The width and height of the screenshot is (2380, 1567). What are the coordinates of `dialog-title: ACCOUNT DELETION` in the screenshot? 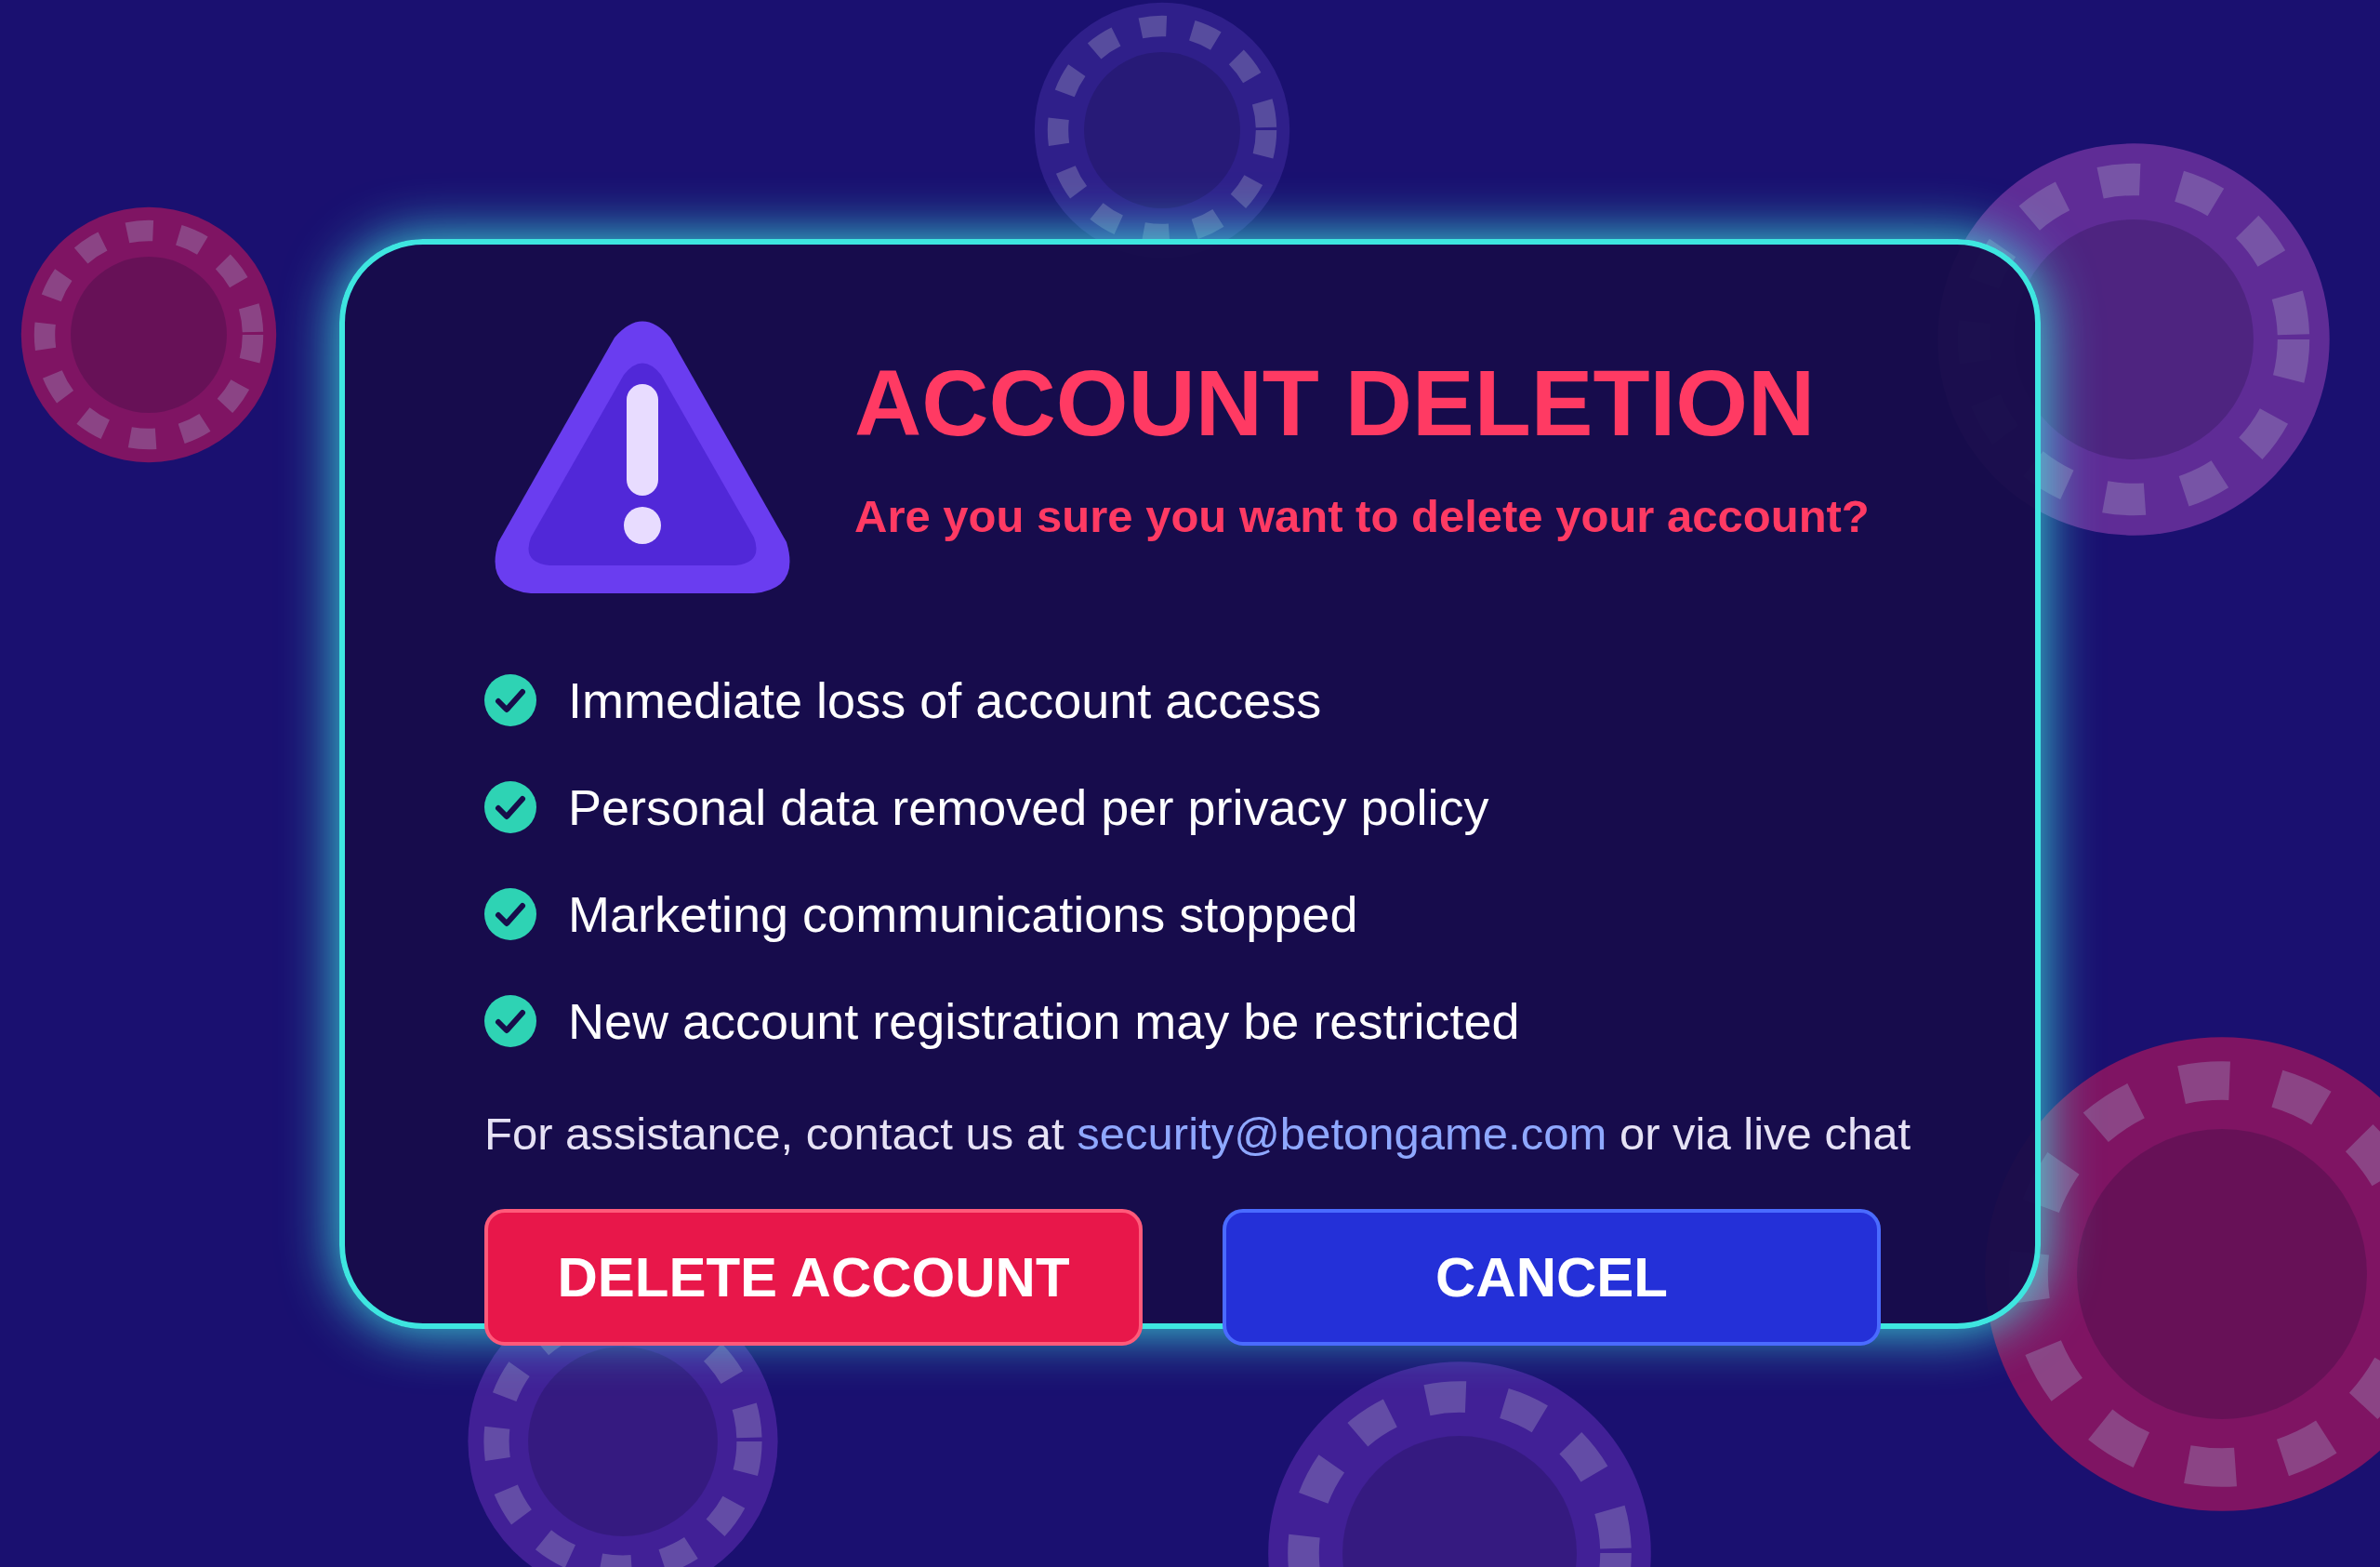 It's located at (1335, 402).